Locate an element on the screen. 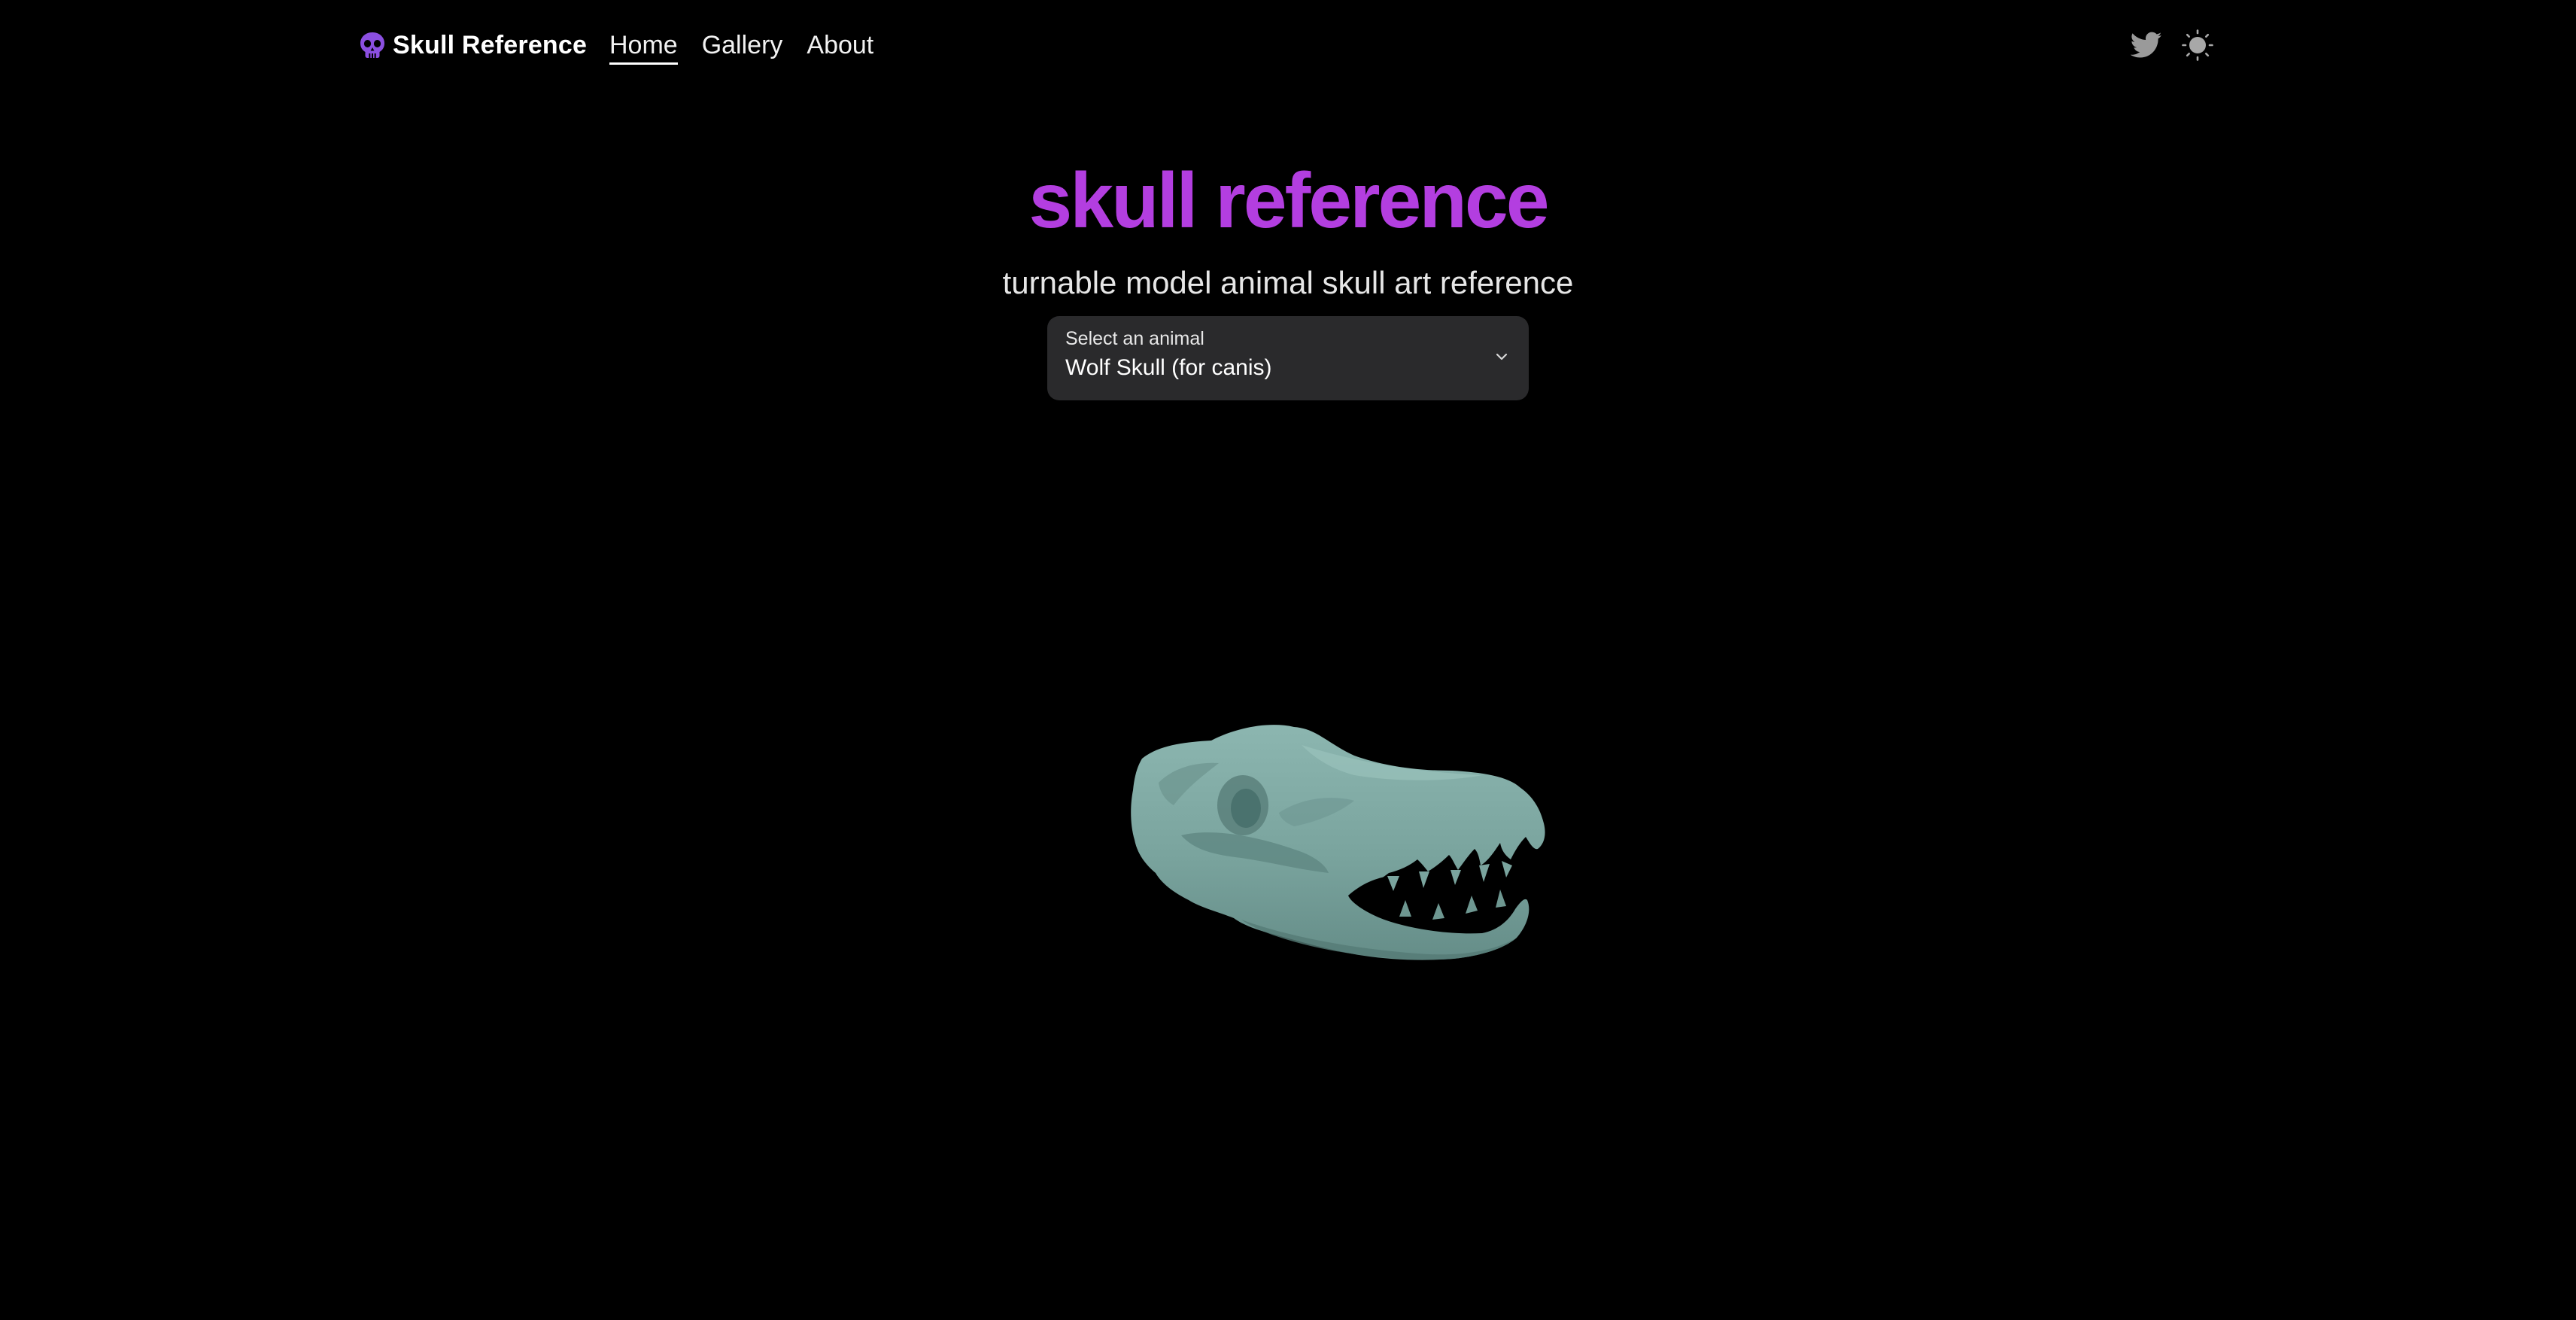  wolf-skull-model is located at coordinates (1338, 843).